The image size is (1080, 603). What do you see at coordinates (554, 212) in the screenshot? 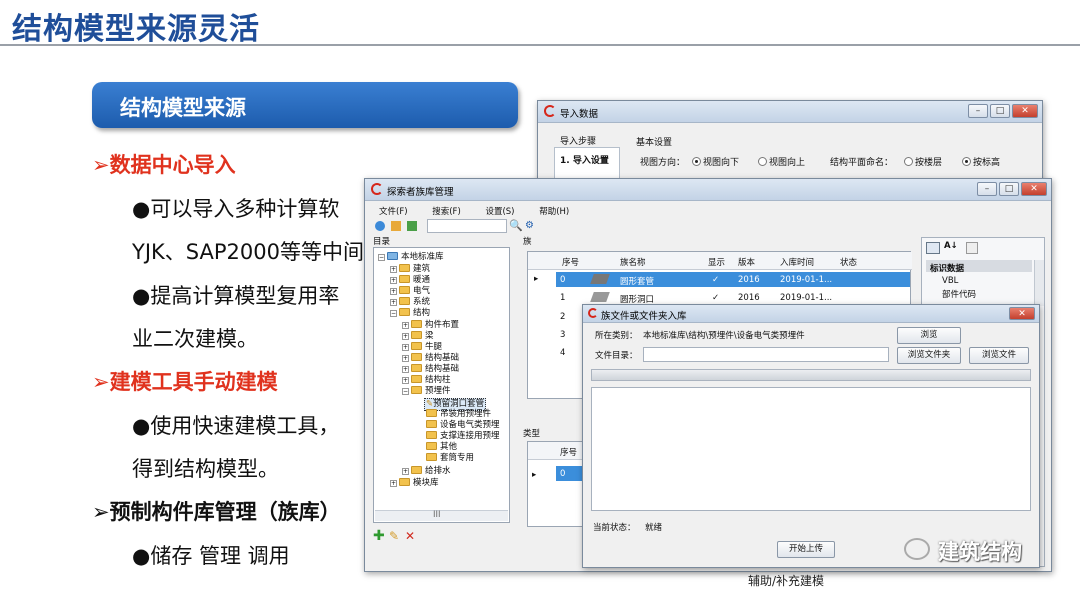
I see `menu-help: 帮助(H)` at bounding box center [554, 212].